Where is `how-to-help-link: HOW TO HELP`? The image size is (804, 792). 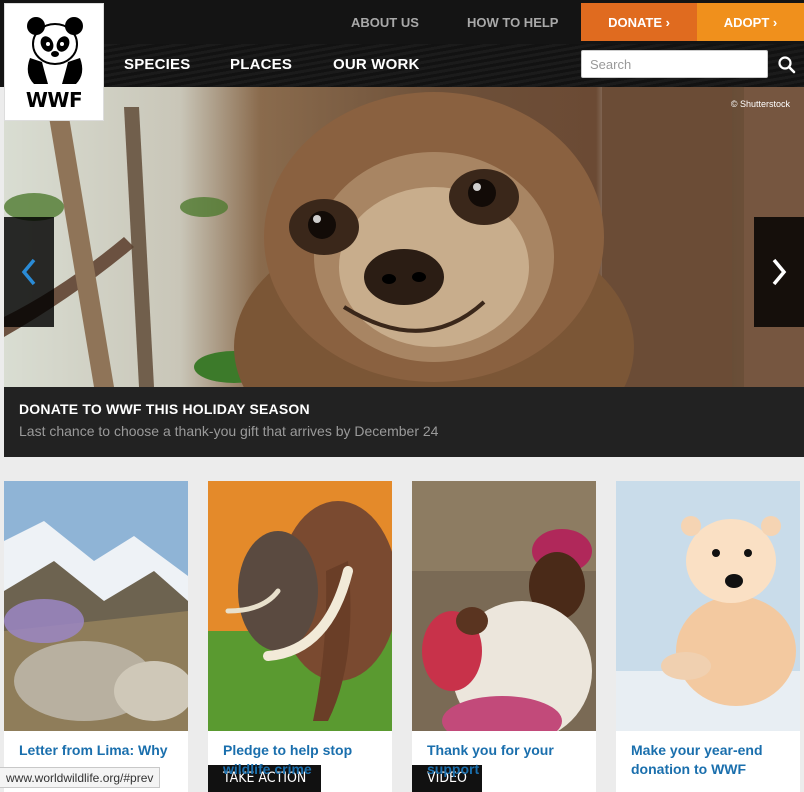 how-to-help-link: HOW TO HELP is located at coordinates (512, 22).